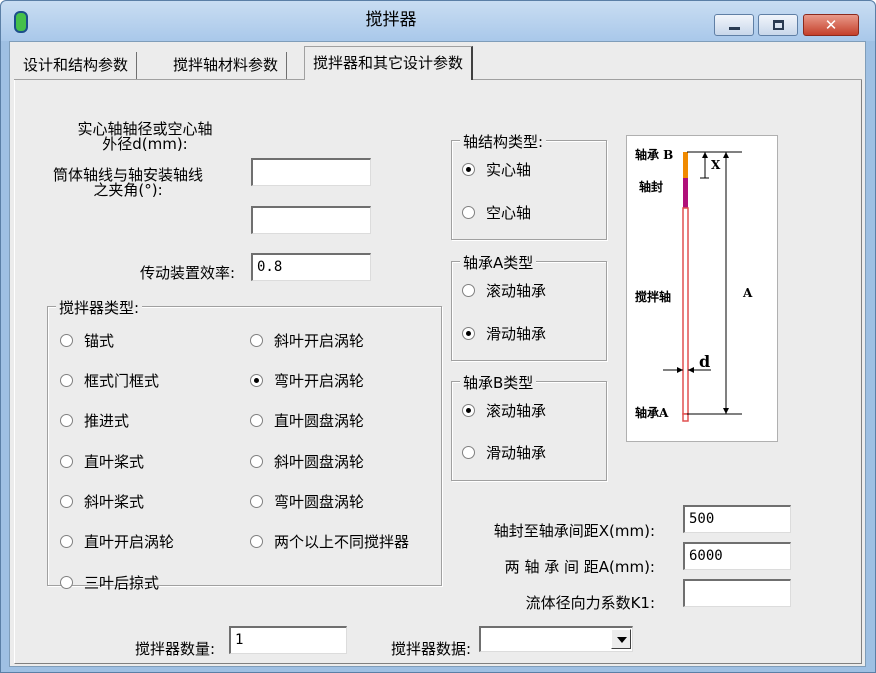  I want to click on radio-label: 直叶开启涡轮, so click(129, 542).